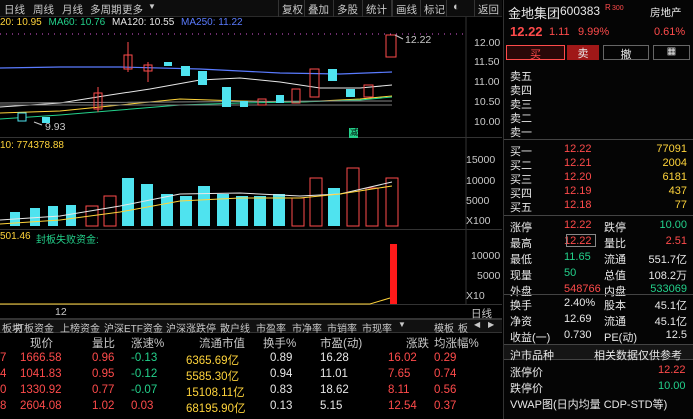 Image resolution: width=693 pixels, height=419 pixels. Describe the element at coordinates (588, 404) in the screenshot. I see `vwap-link: VWAP图(日内均量 CDP-STD等)` at that location.